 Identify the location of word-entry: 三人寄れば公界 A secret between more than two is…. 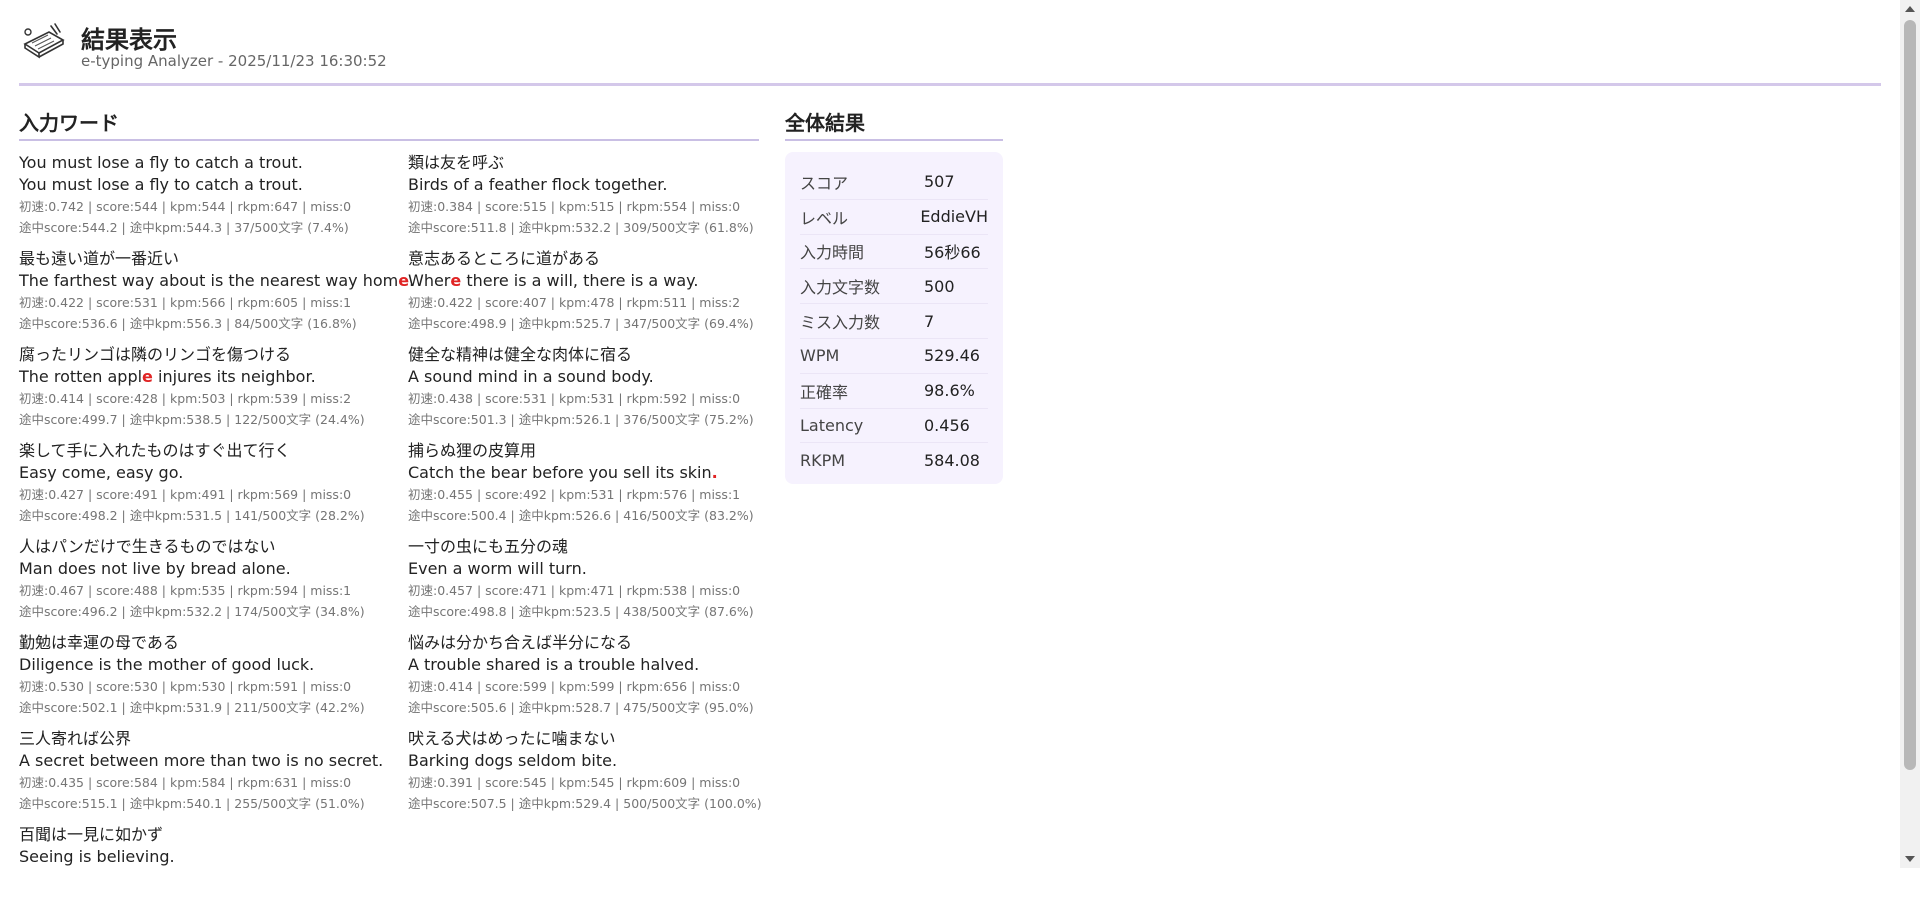
(213, 776).